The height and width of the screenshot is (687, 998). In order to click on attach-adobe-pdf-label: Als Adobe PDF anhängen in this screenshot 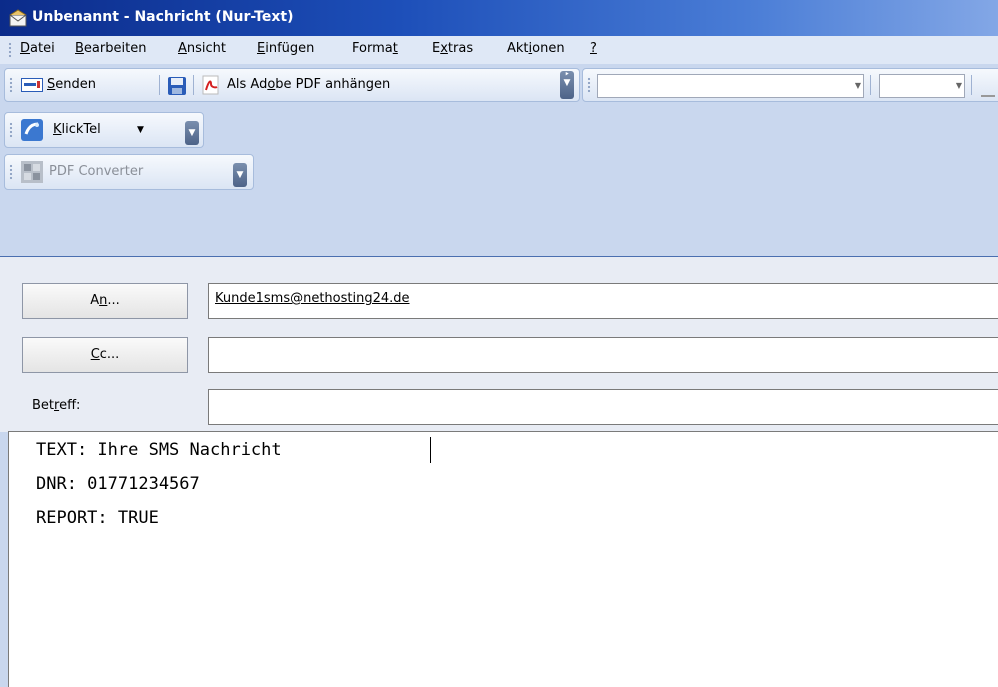, I will do `click(309, 84)`.